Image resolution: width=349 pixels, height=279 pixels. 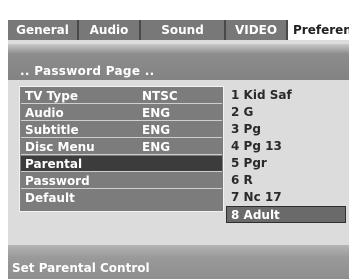 I want to click on menu-item-default: Default, so click(x=121, y=198).